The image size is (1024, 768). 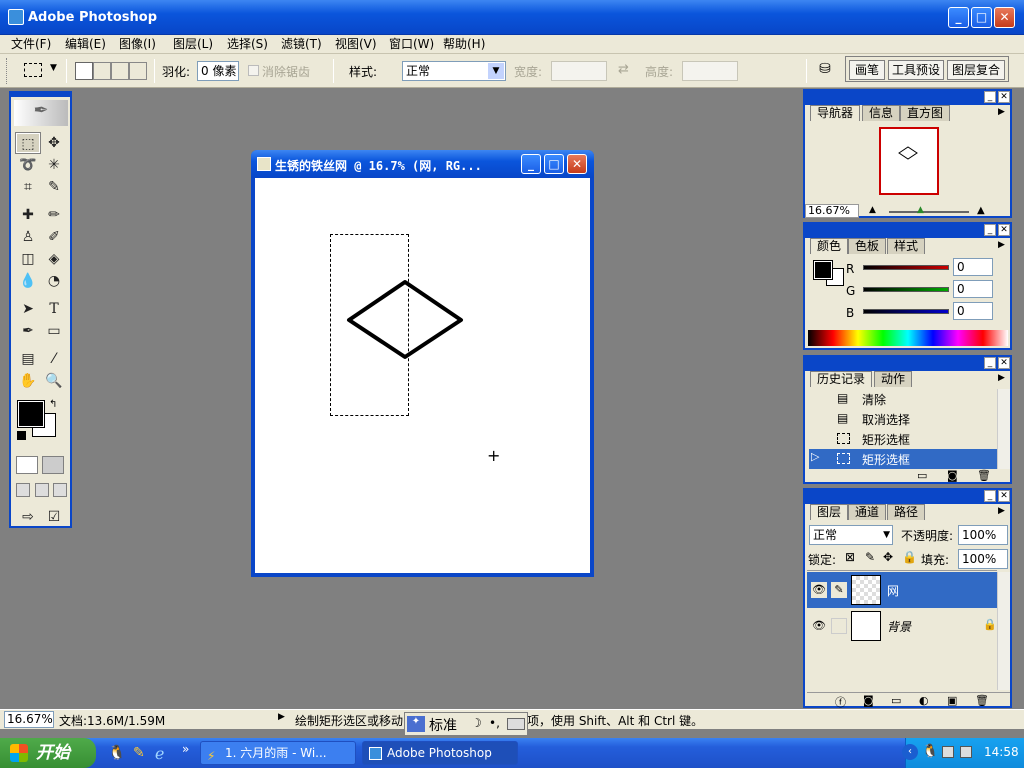 What do you see at coordinates (247, 44) in the screenshot?
I see `menu-select: 选择(S)` at bounding box center [247, 44].